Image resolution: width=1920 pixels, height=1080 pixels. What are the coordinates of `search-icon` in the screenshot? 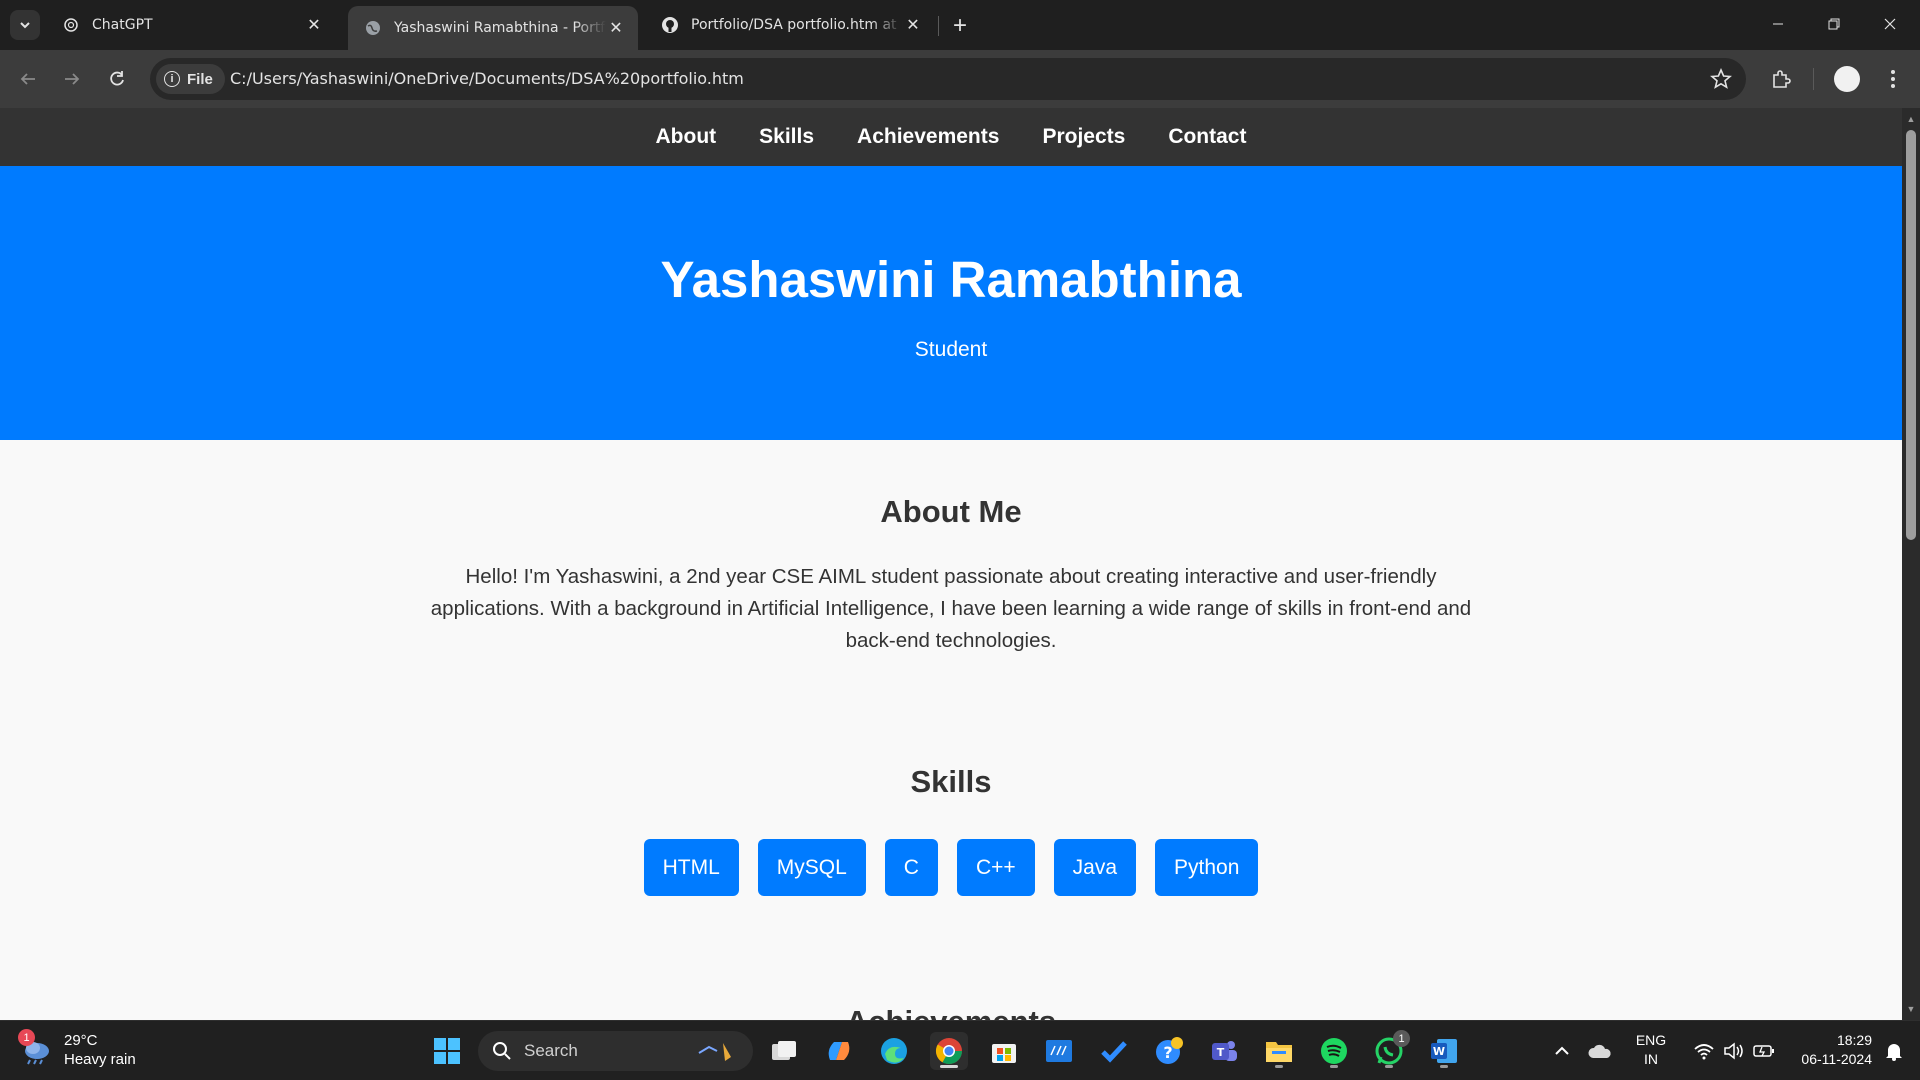 It's located at (502, 1051).